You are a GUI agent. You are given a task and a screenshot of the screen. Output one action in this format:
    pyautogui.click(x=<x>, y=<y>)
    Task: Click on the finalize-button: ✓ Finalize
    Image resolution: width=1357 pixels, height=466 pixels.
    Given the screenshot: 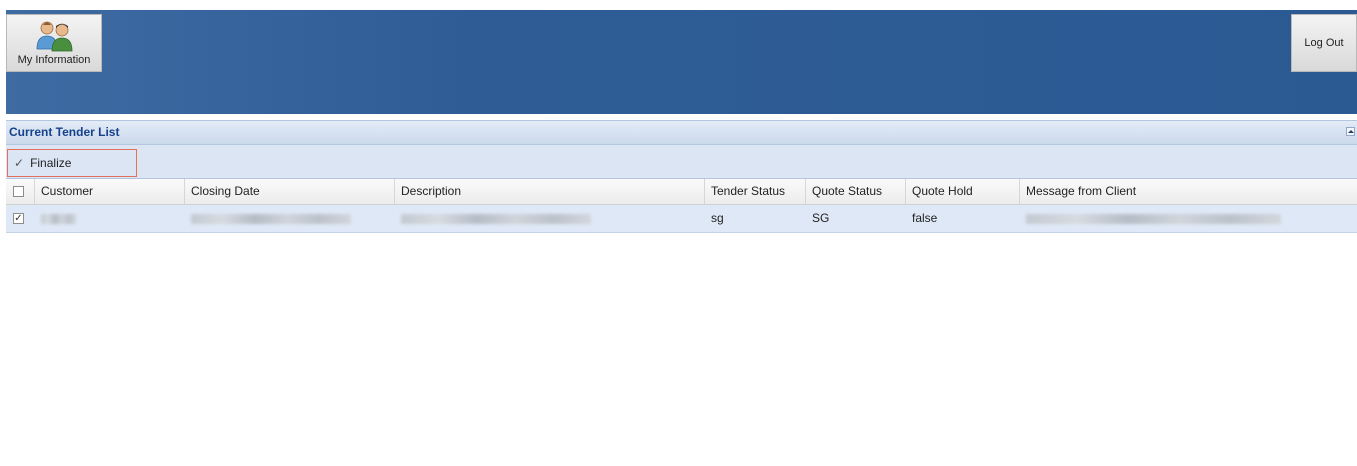 What is the action you would take?
    pyautogui.click(x=72, y=163)
    